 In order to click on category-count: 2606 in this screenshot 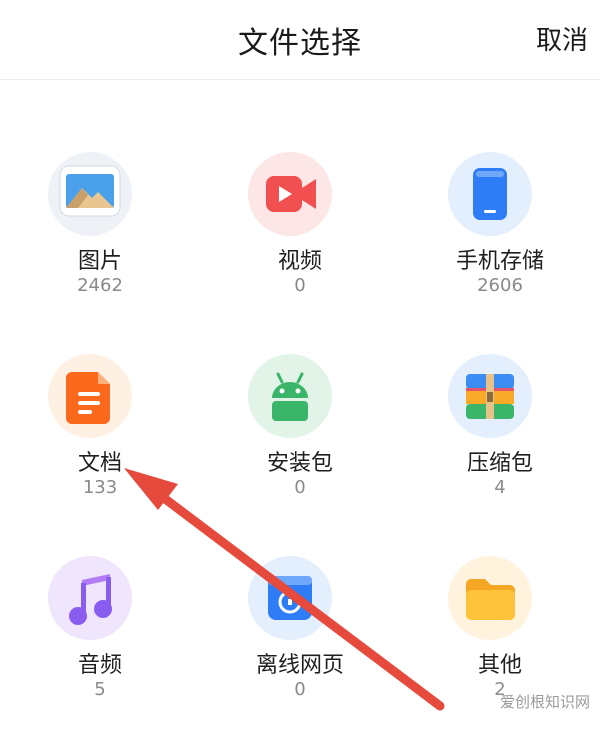, I will do `click(500, 285)`.